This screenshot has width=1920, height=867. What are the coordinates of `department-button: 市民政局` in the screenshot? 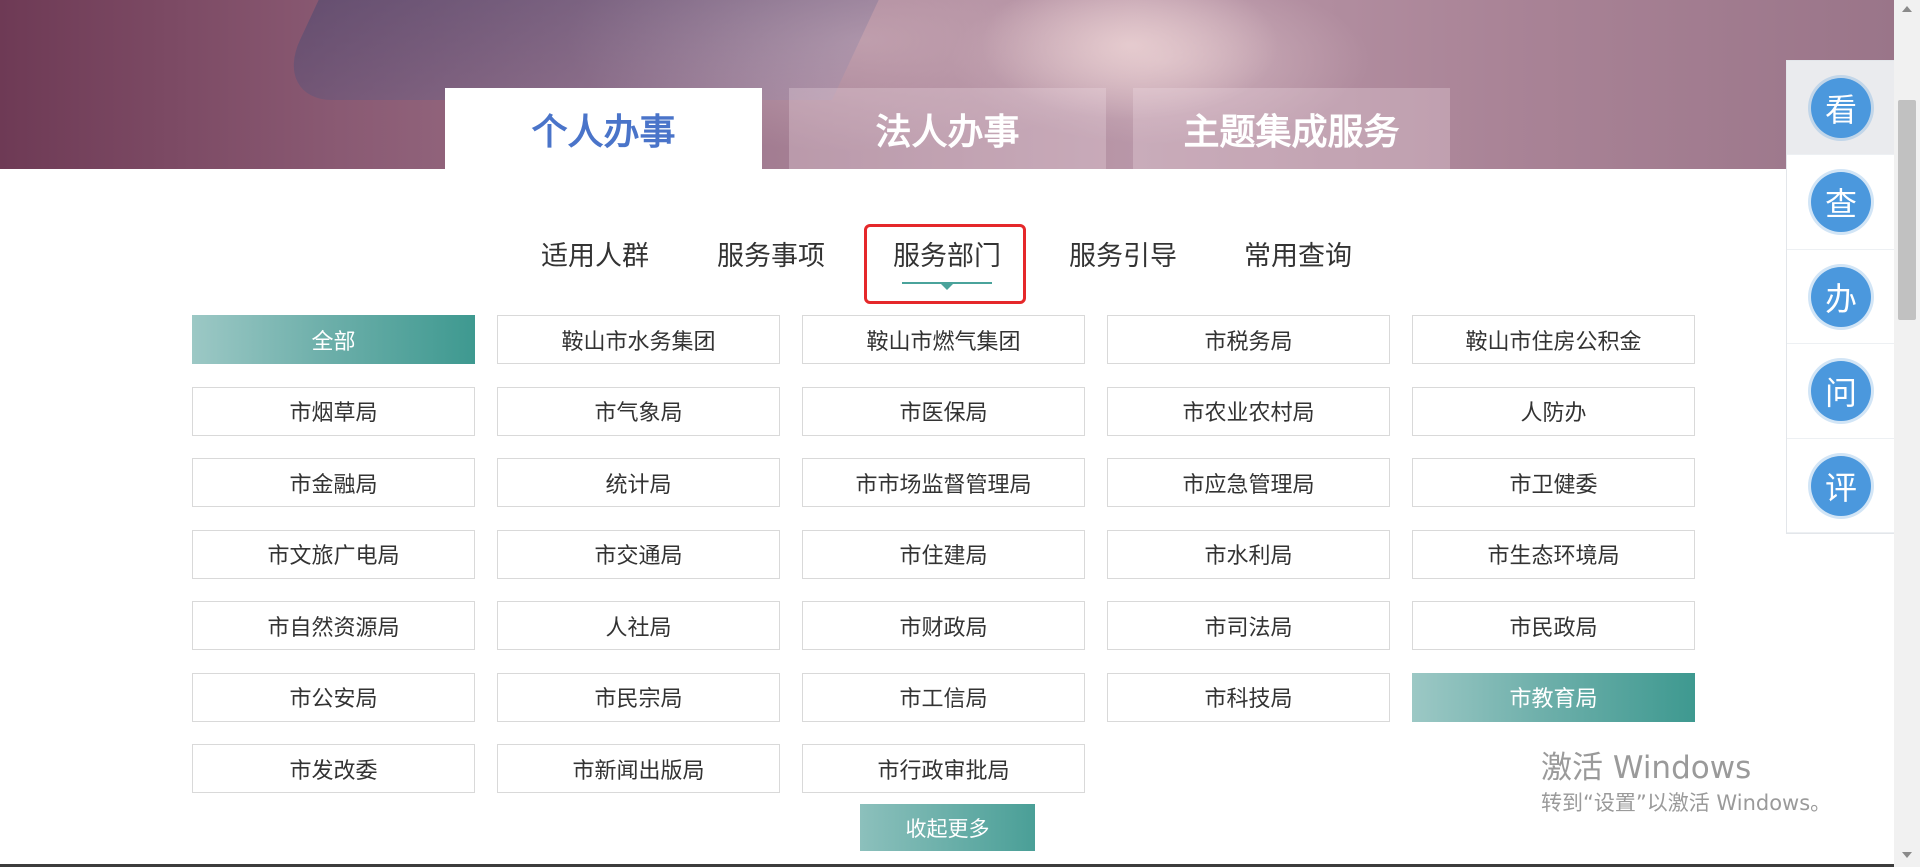 It's located at (1553, 625).